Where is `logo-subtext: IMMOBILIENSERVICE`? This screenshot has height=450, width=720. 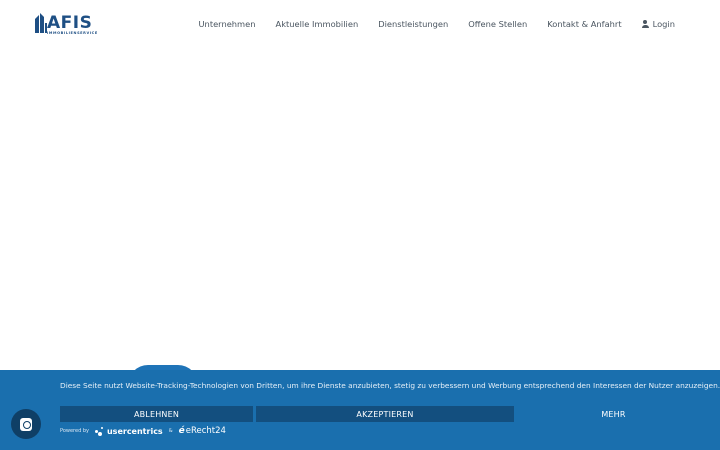 logo-subtext: IMMOBILIENSERVICE is located at coordinates (72, 33).